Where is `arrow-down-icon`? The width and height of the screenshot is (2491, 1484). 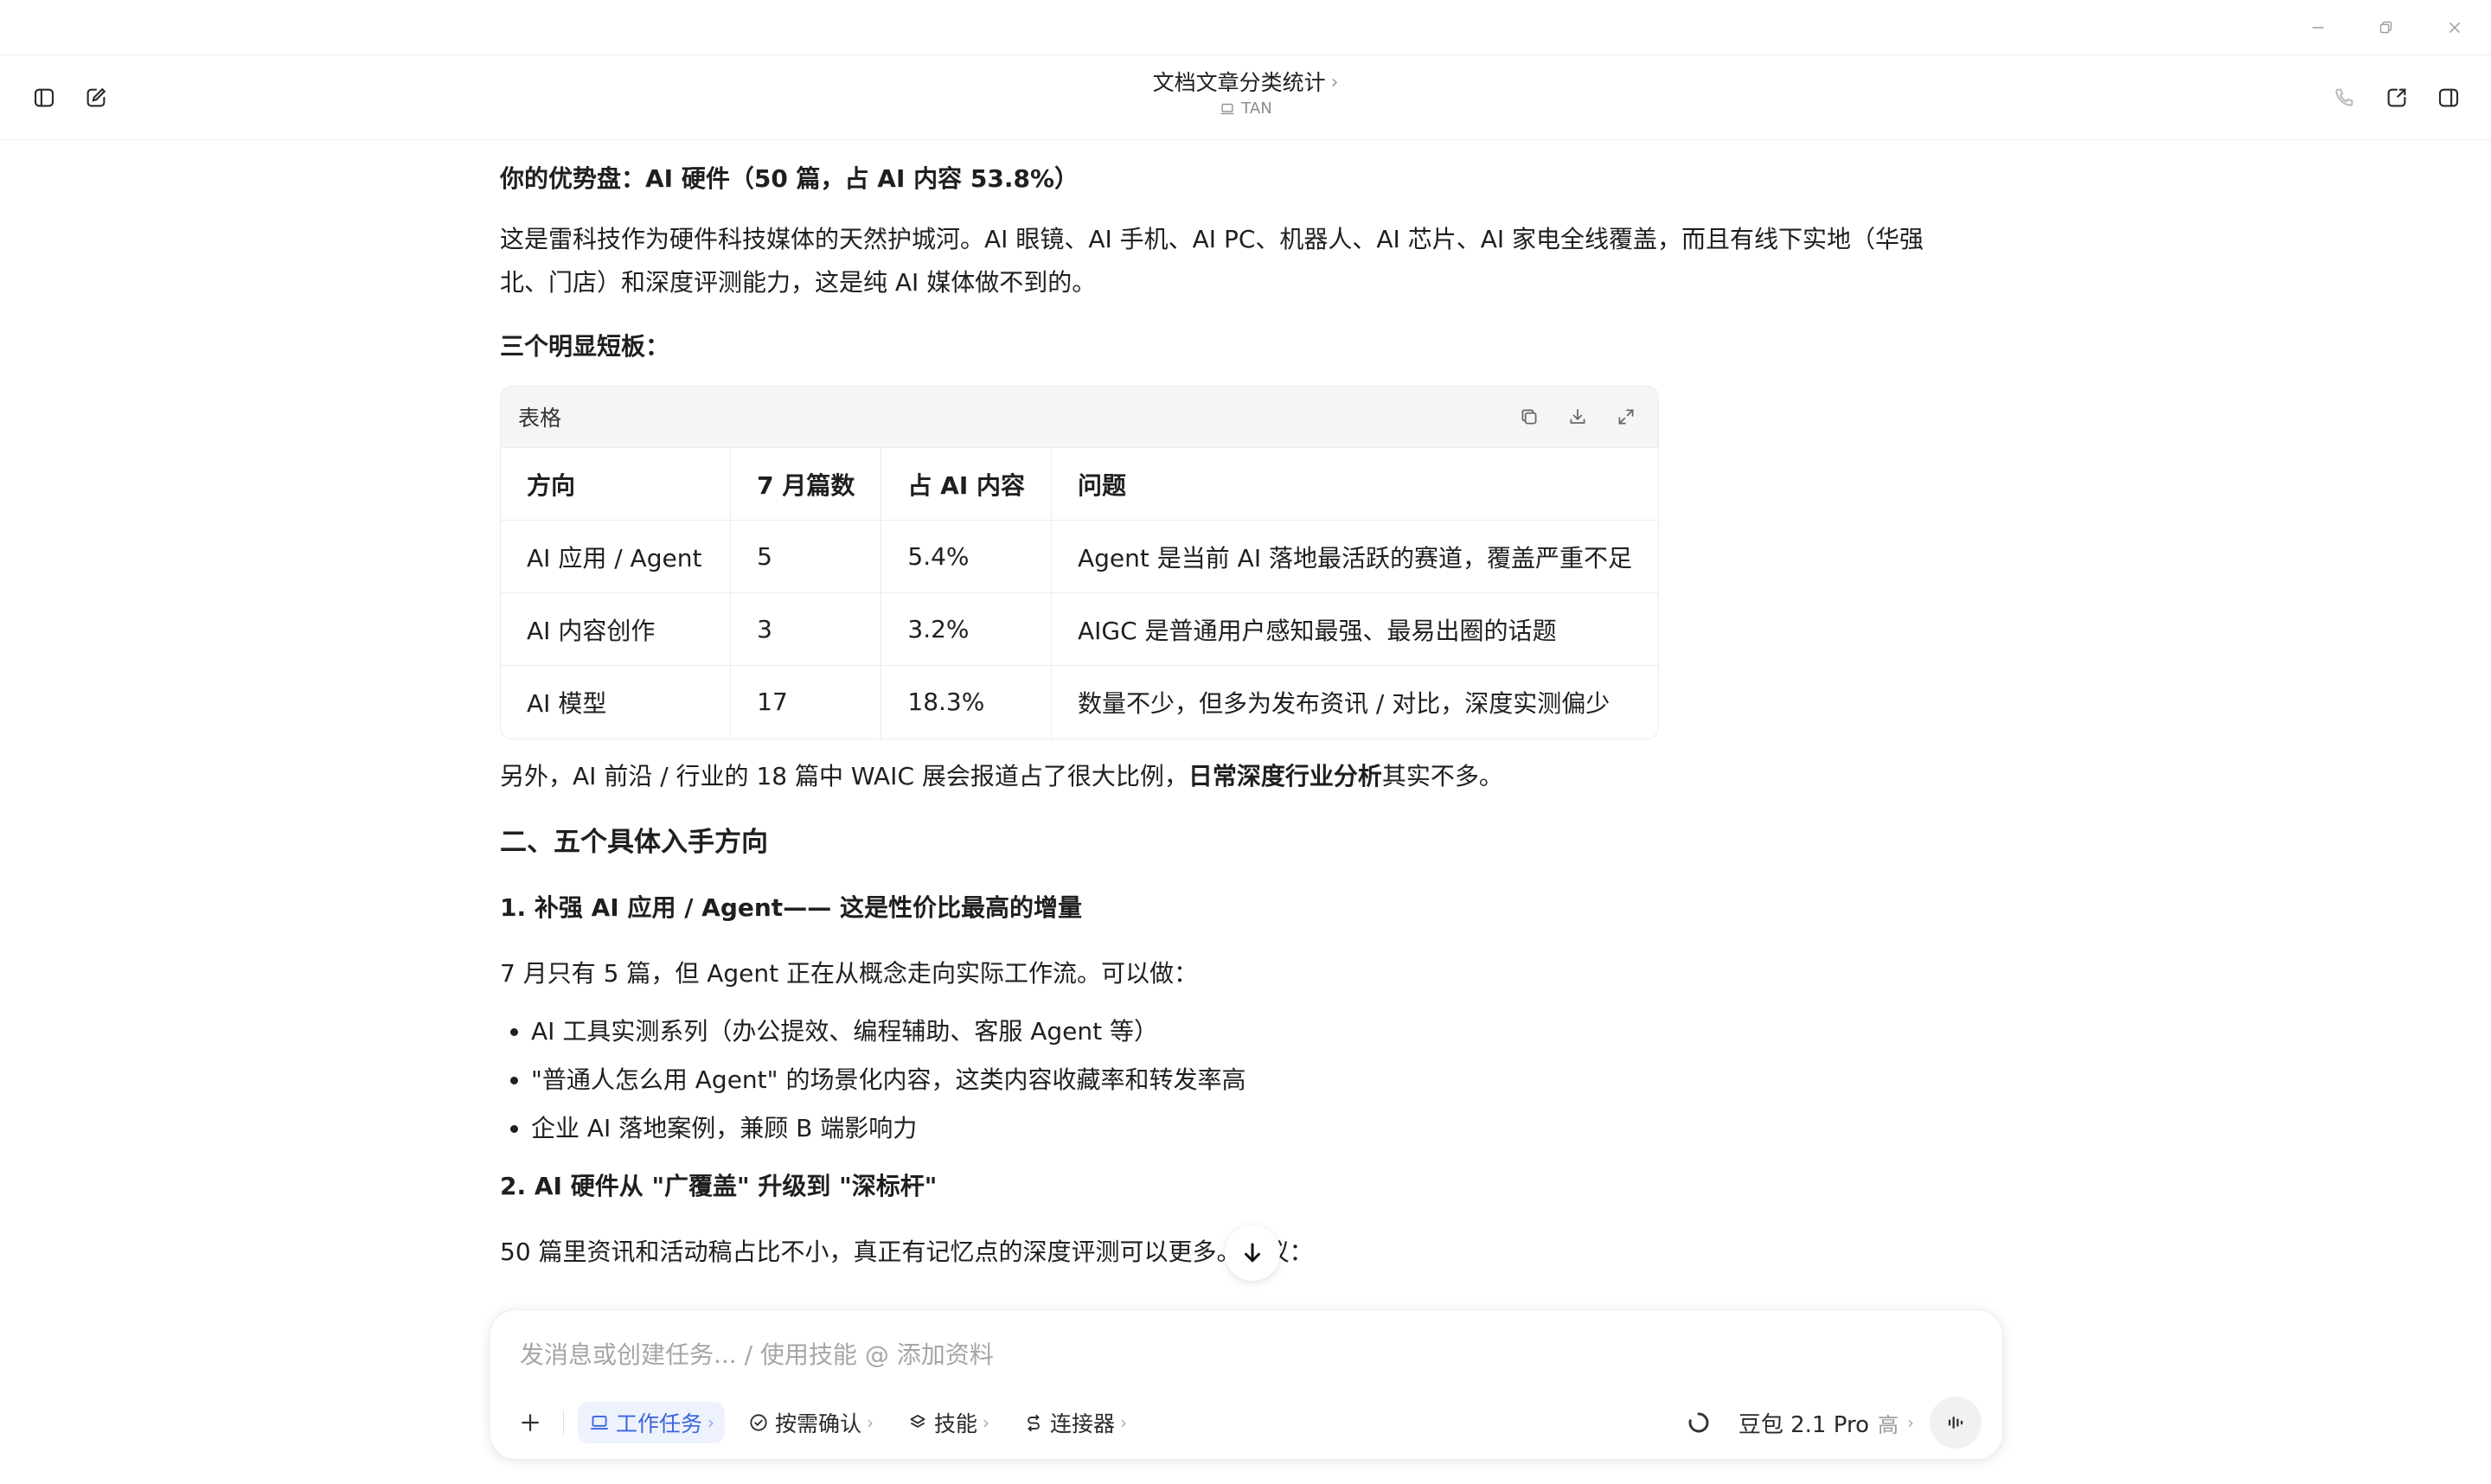 arrow-down-icon is located at coordinates (1252, 1253).